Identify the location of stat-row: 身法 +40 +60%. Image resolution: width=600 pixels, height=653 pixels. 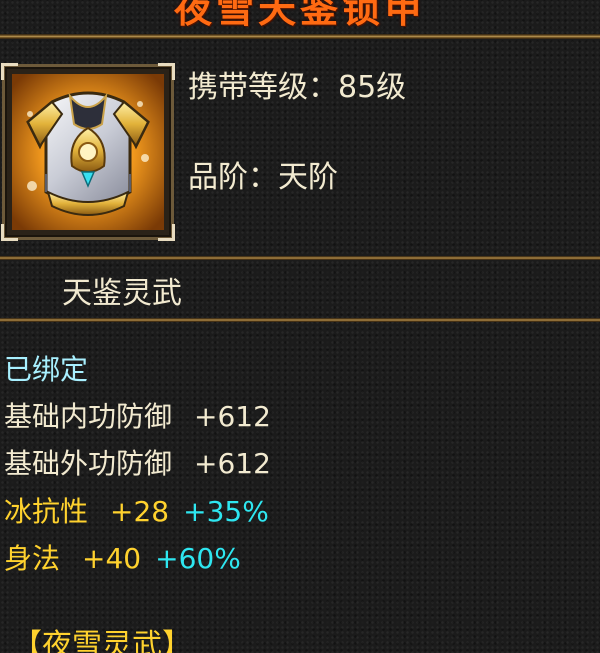
(122, 559).